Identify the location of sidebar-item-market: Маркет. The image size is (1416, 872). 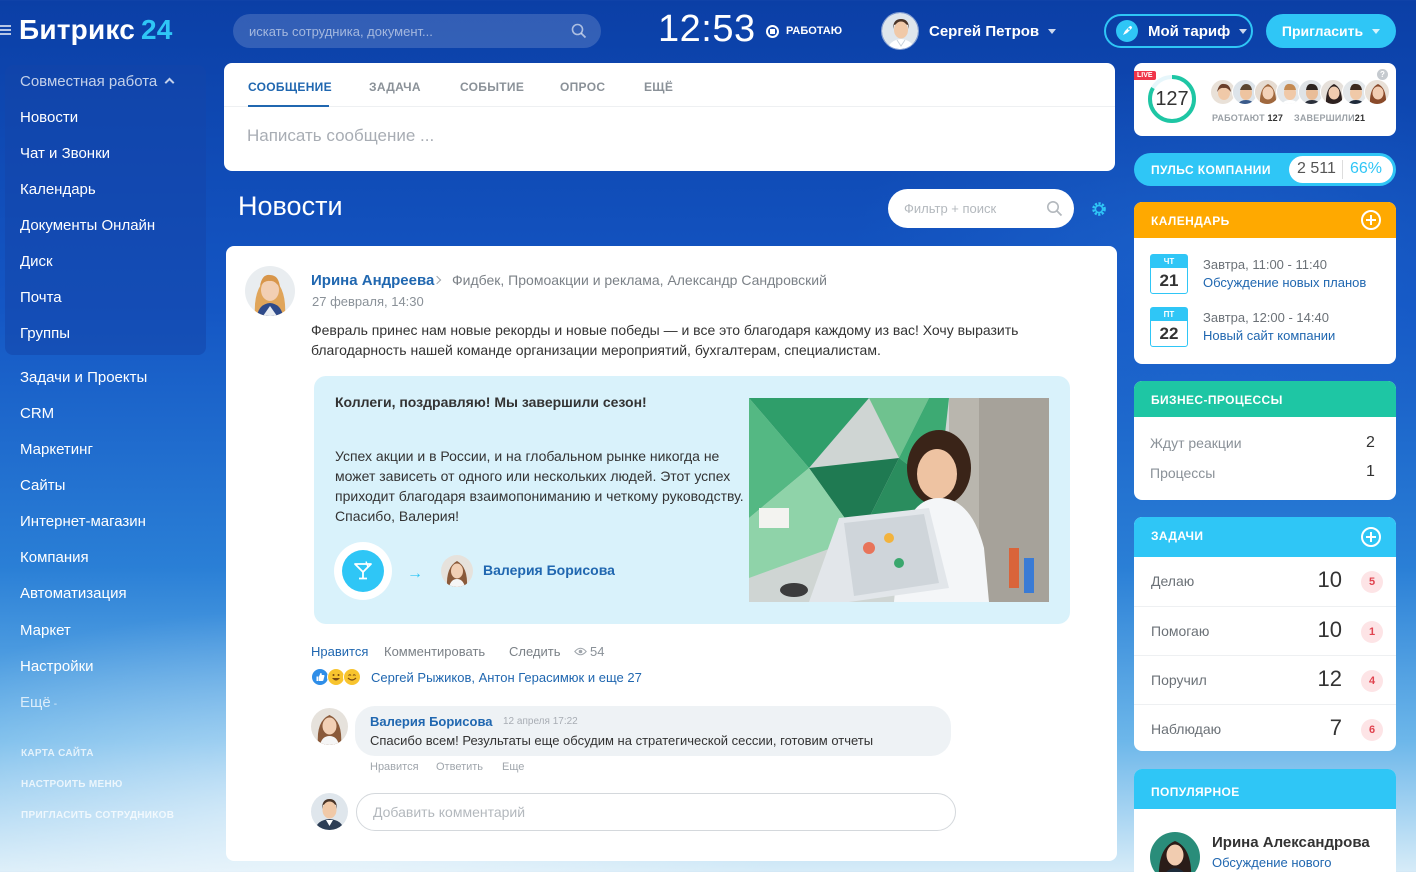
(45, 630).